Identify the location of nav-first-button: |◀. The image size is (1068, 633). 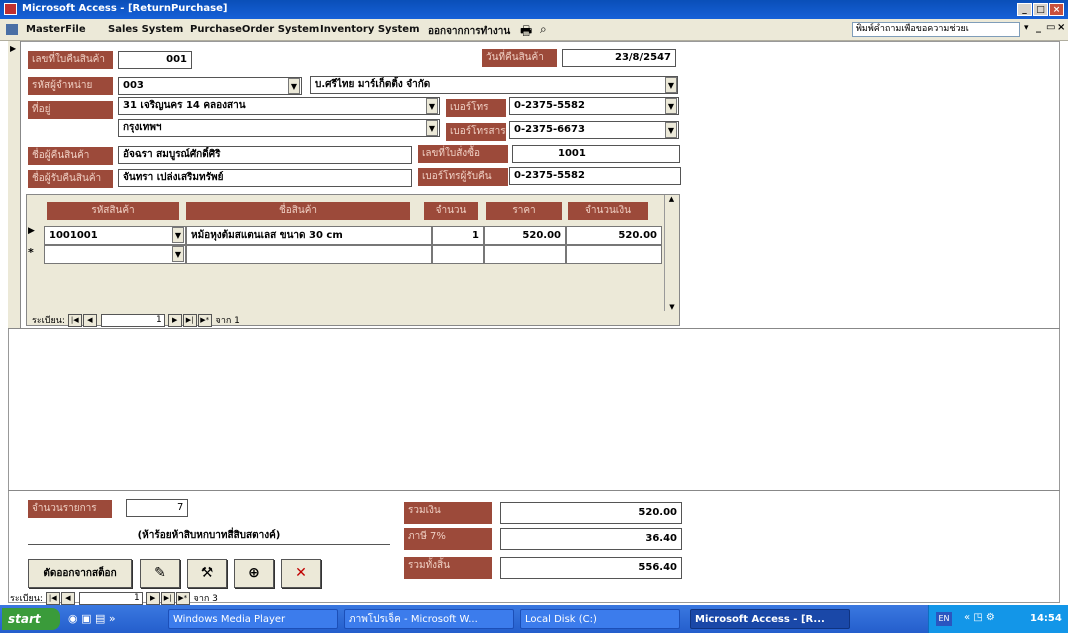
(74, 320).